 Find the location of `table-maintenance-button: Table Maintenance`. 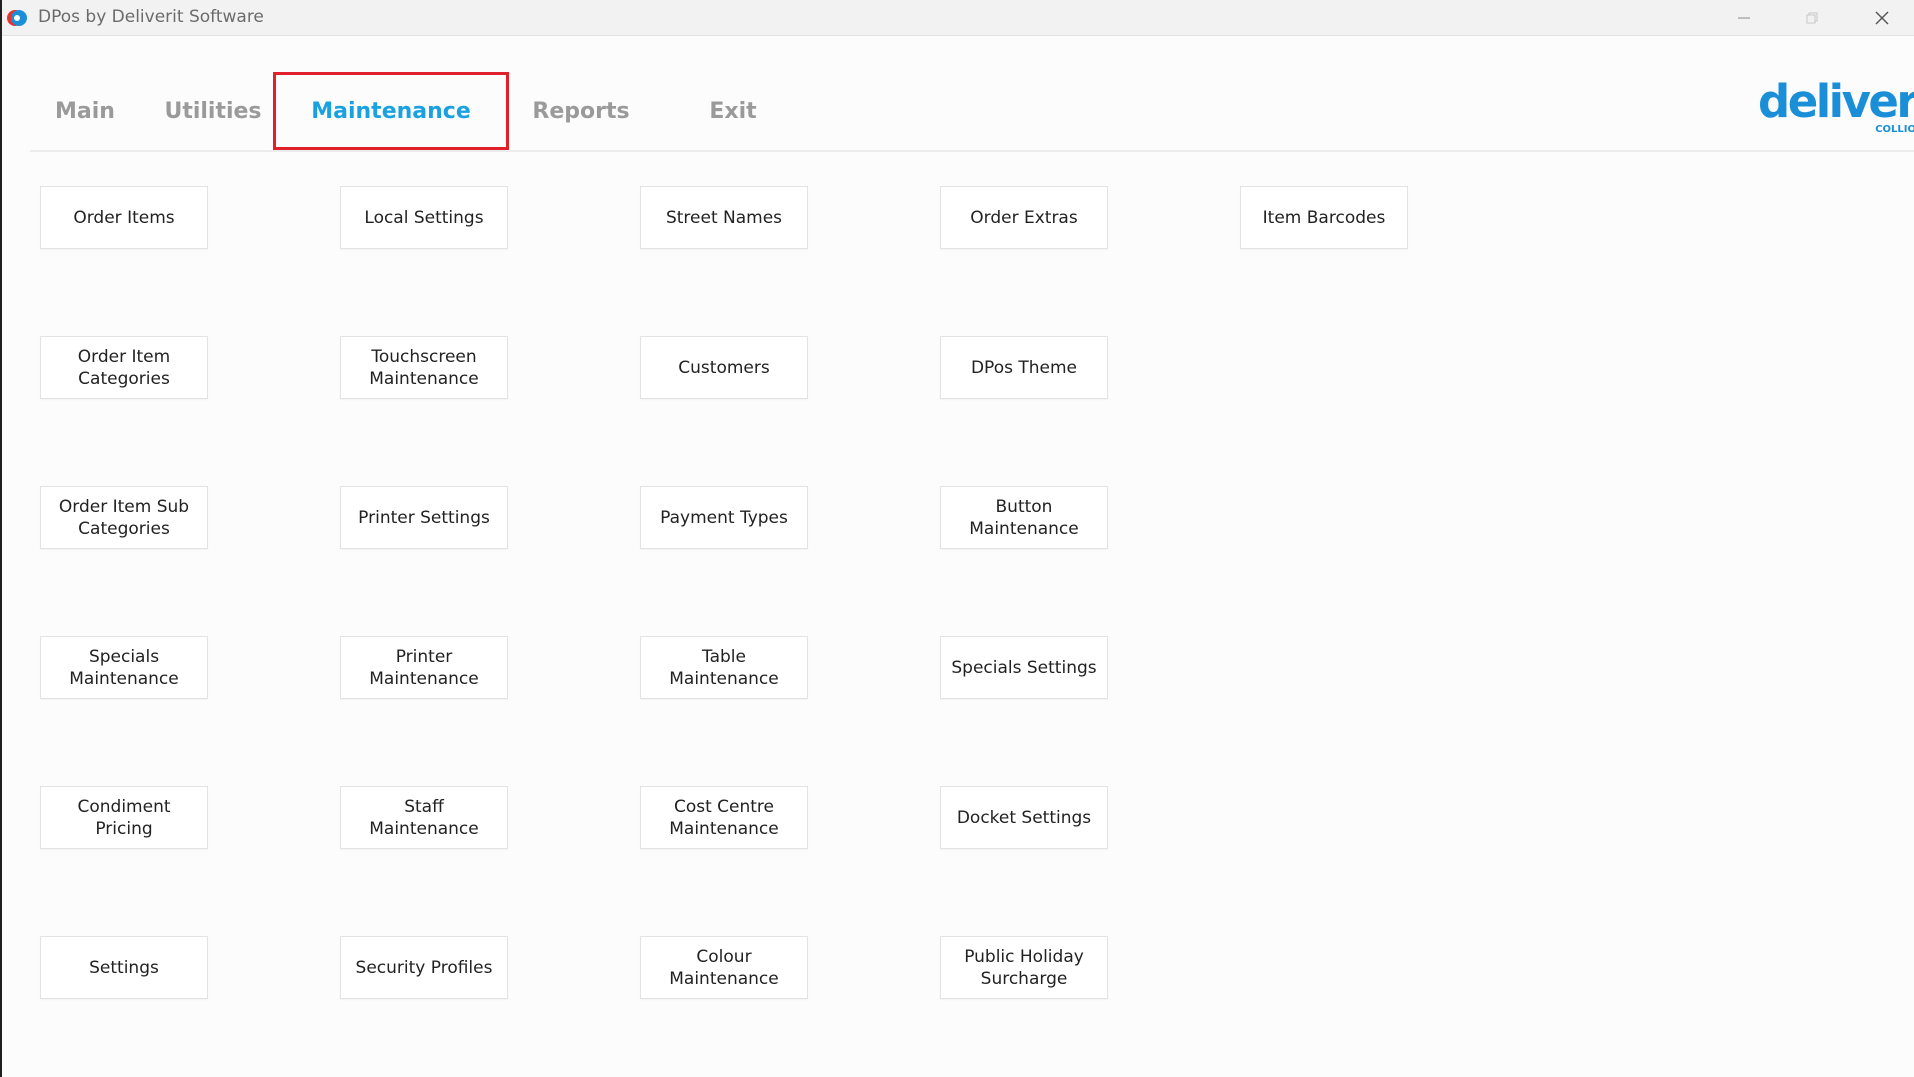

table-maintenance-button: Table Maintenance is located at coordinates (724, 667).